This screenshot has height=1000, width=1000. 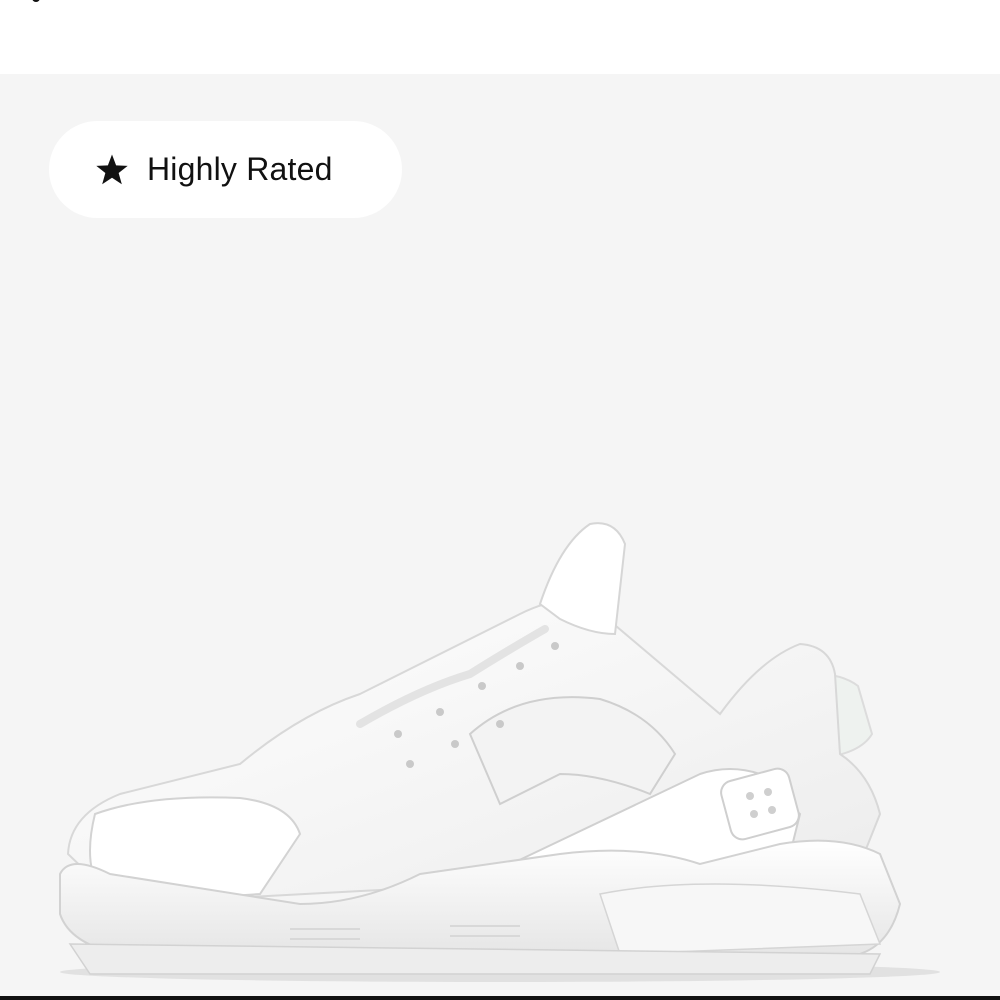 What do you see at coordinates (500, 37) in the screenshot?
I see `top-header-strip` at bounding box center [500, 37].